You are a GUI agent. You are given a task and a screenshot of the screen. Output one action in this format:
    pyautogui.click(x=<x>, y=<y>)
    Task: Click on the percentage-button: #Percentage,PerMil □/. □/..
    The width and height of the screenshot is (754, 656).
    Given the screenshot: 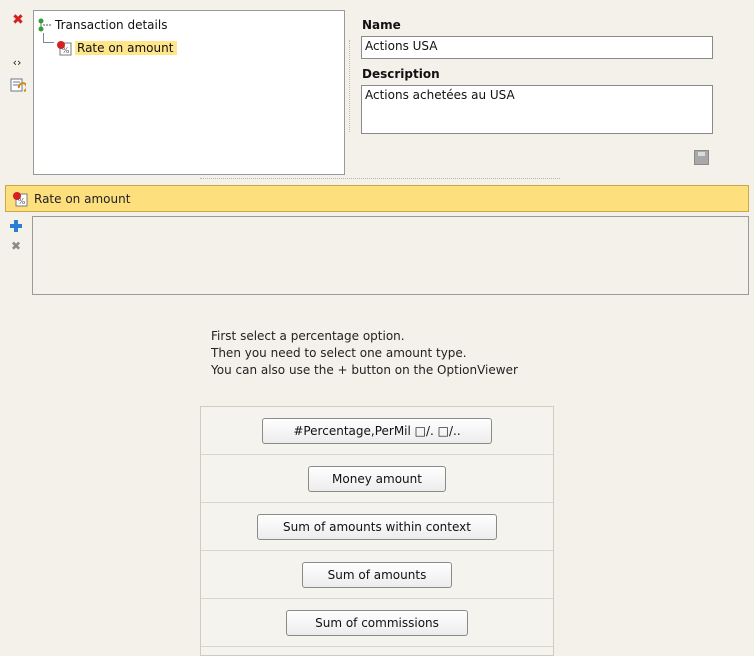 What is the action you would take?
    pyautogui.click(x=377, y=430)
    